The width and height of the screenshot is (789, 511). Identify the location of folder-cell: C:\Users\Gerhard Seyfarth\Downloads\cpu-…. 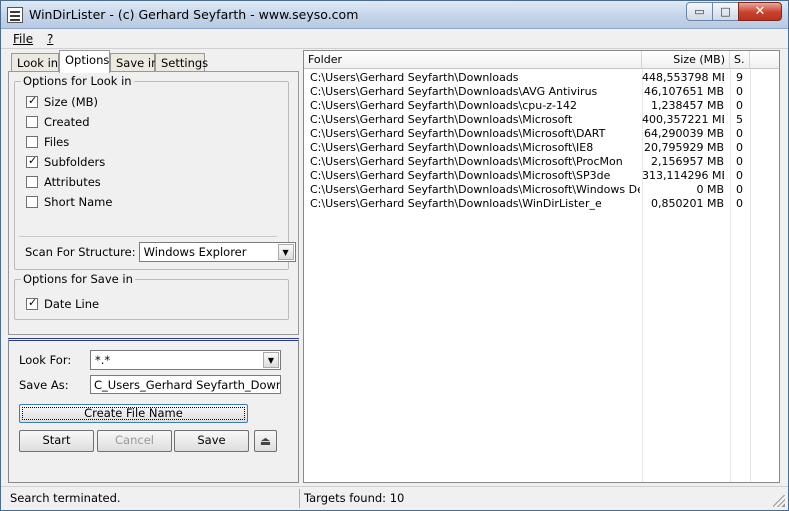
(443, 105).